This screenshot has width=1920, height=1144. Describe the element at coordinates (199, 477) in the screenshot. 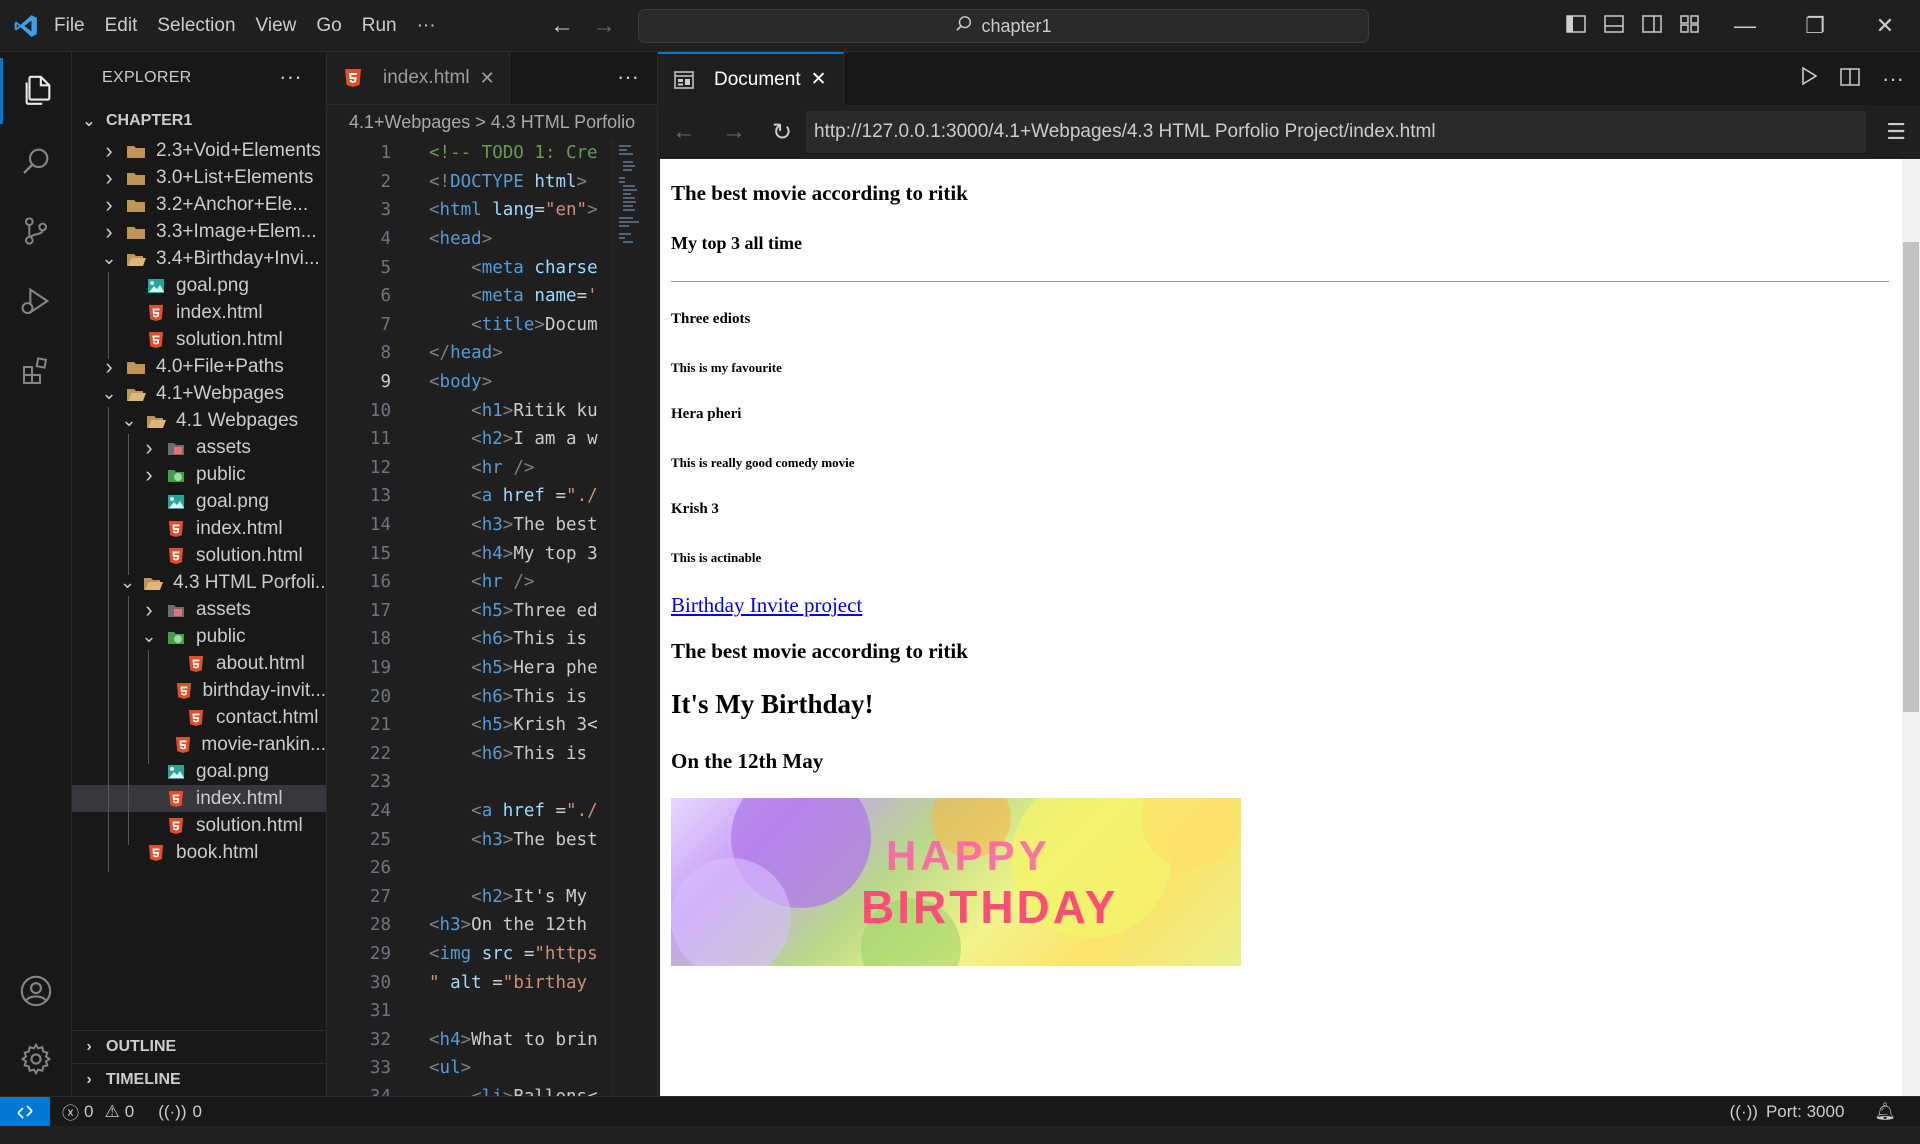

I see `tree-folder: › public` at that location.